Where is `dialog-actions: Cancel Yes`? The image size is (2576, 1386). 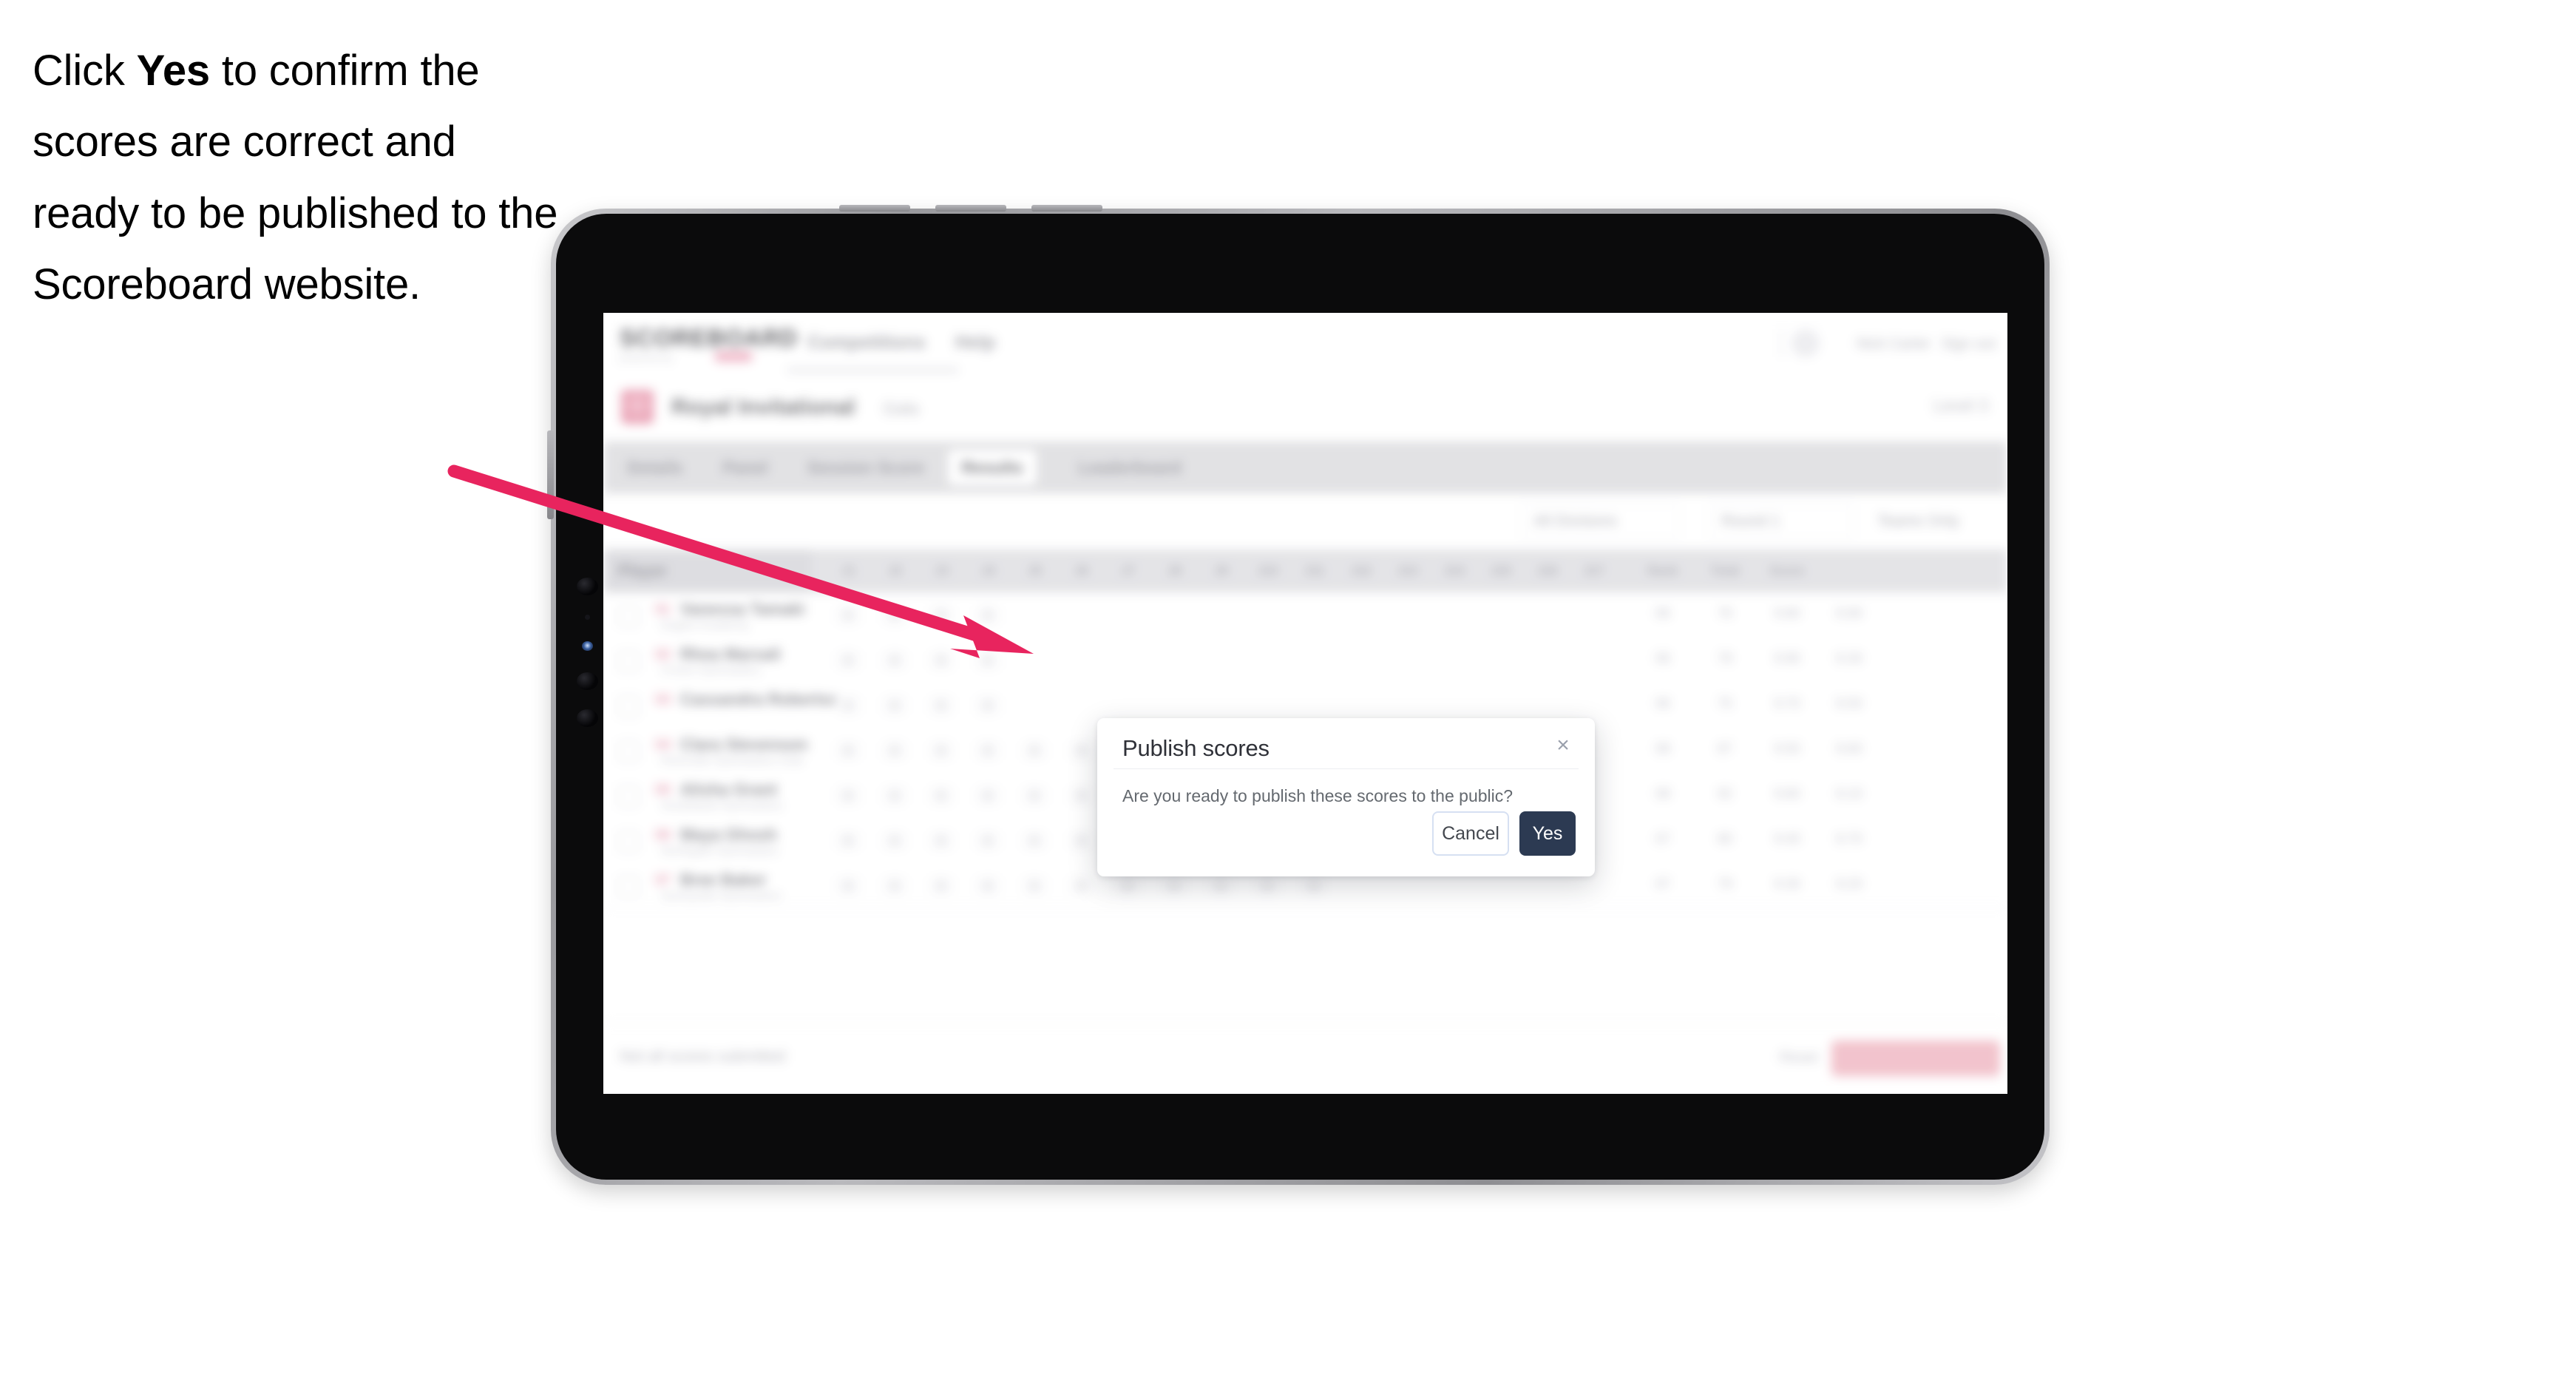 dialog-actions: Cancel Yes is located at coordinates (1504, 833).